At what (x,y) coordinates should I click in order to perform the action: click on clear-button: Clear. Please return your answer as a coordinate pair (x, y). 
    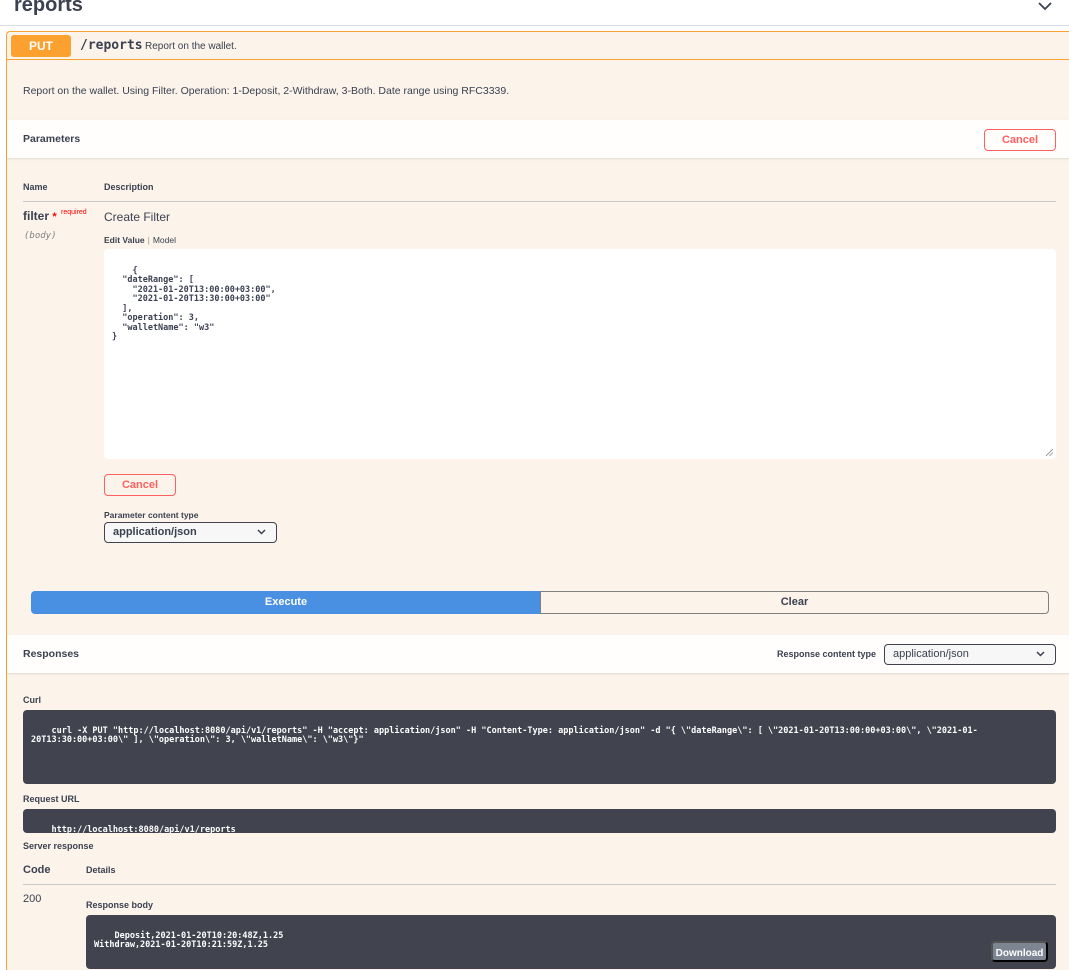
    Looking at the image, I should click on (794, 602).